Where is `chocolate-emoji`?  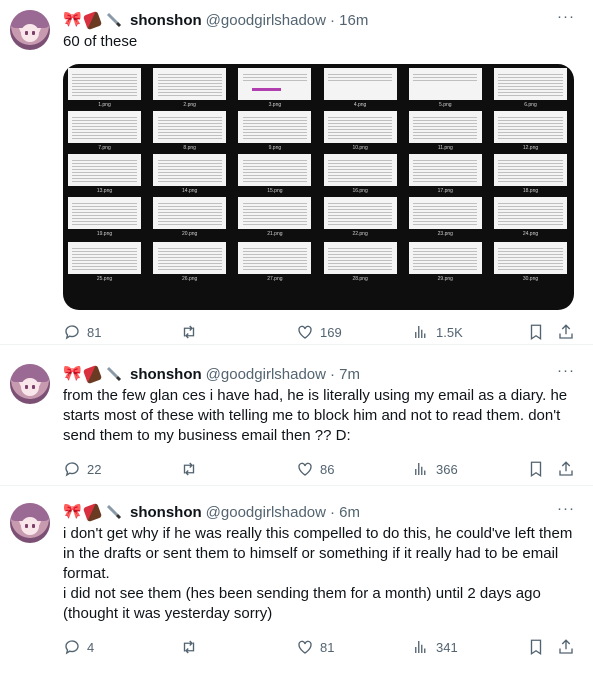
chocolate-emoji is located at coordinates (92, 374).